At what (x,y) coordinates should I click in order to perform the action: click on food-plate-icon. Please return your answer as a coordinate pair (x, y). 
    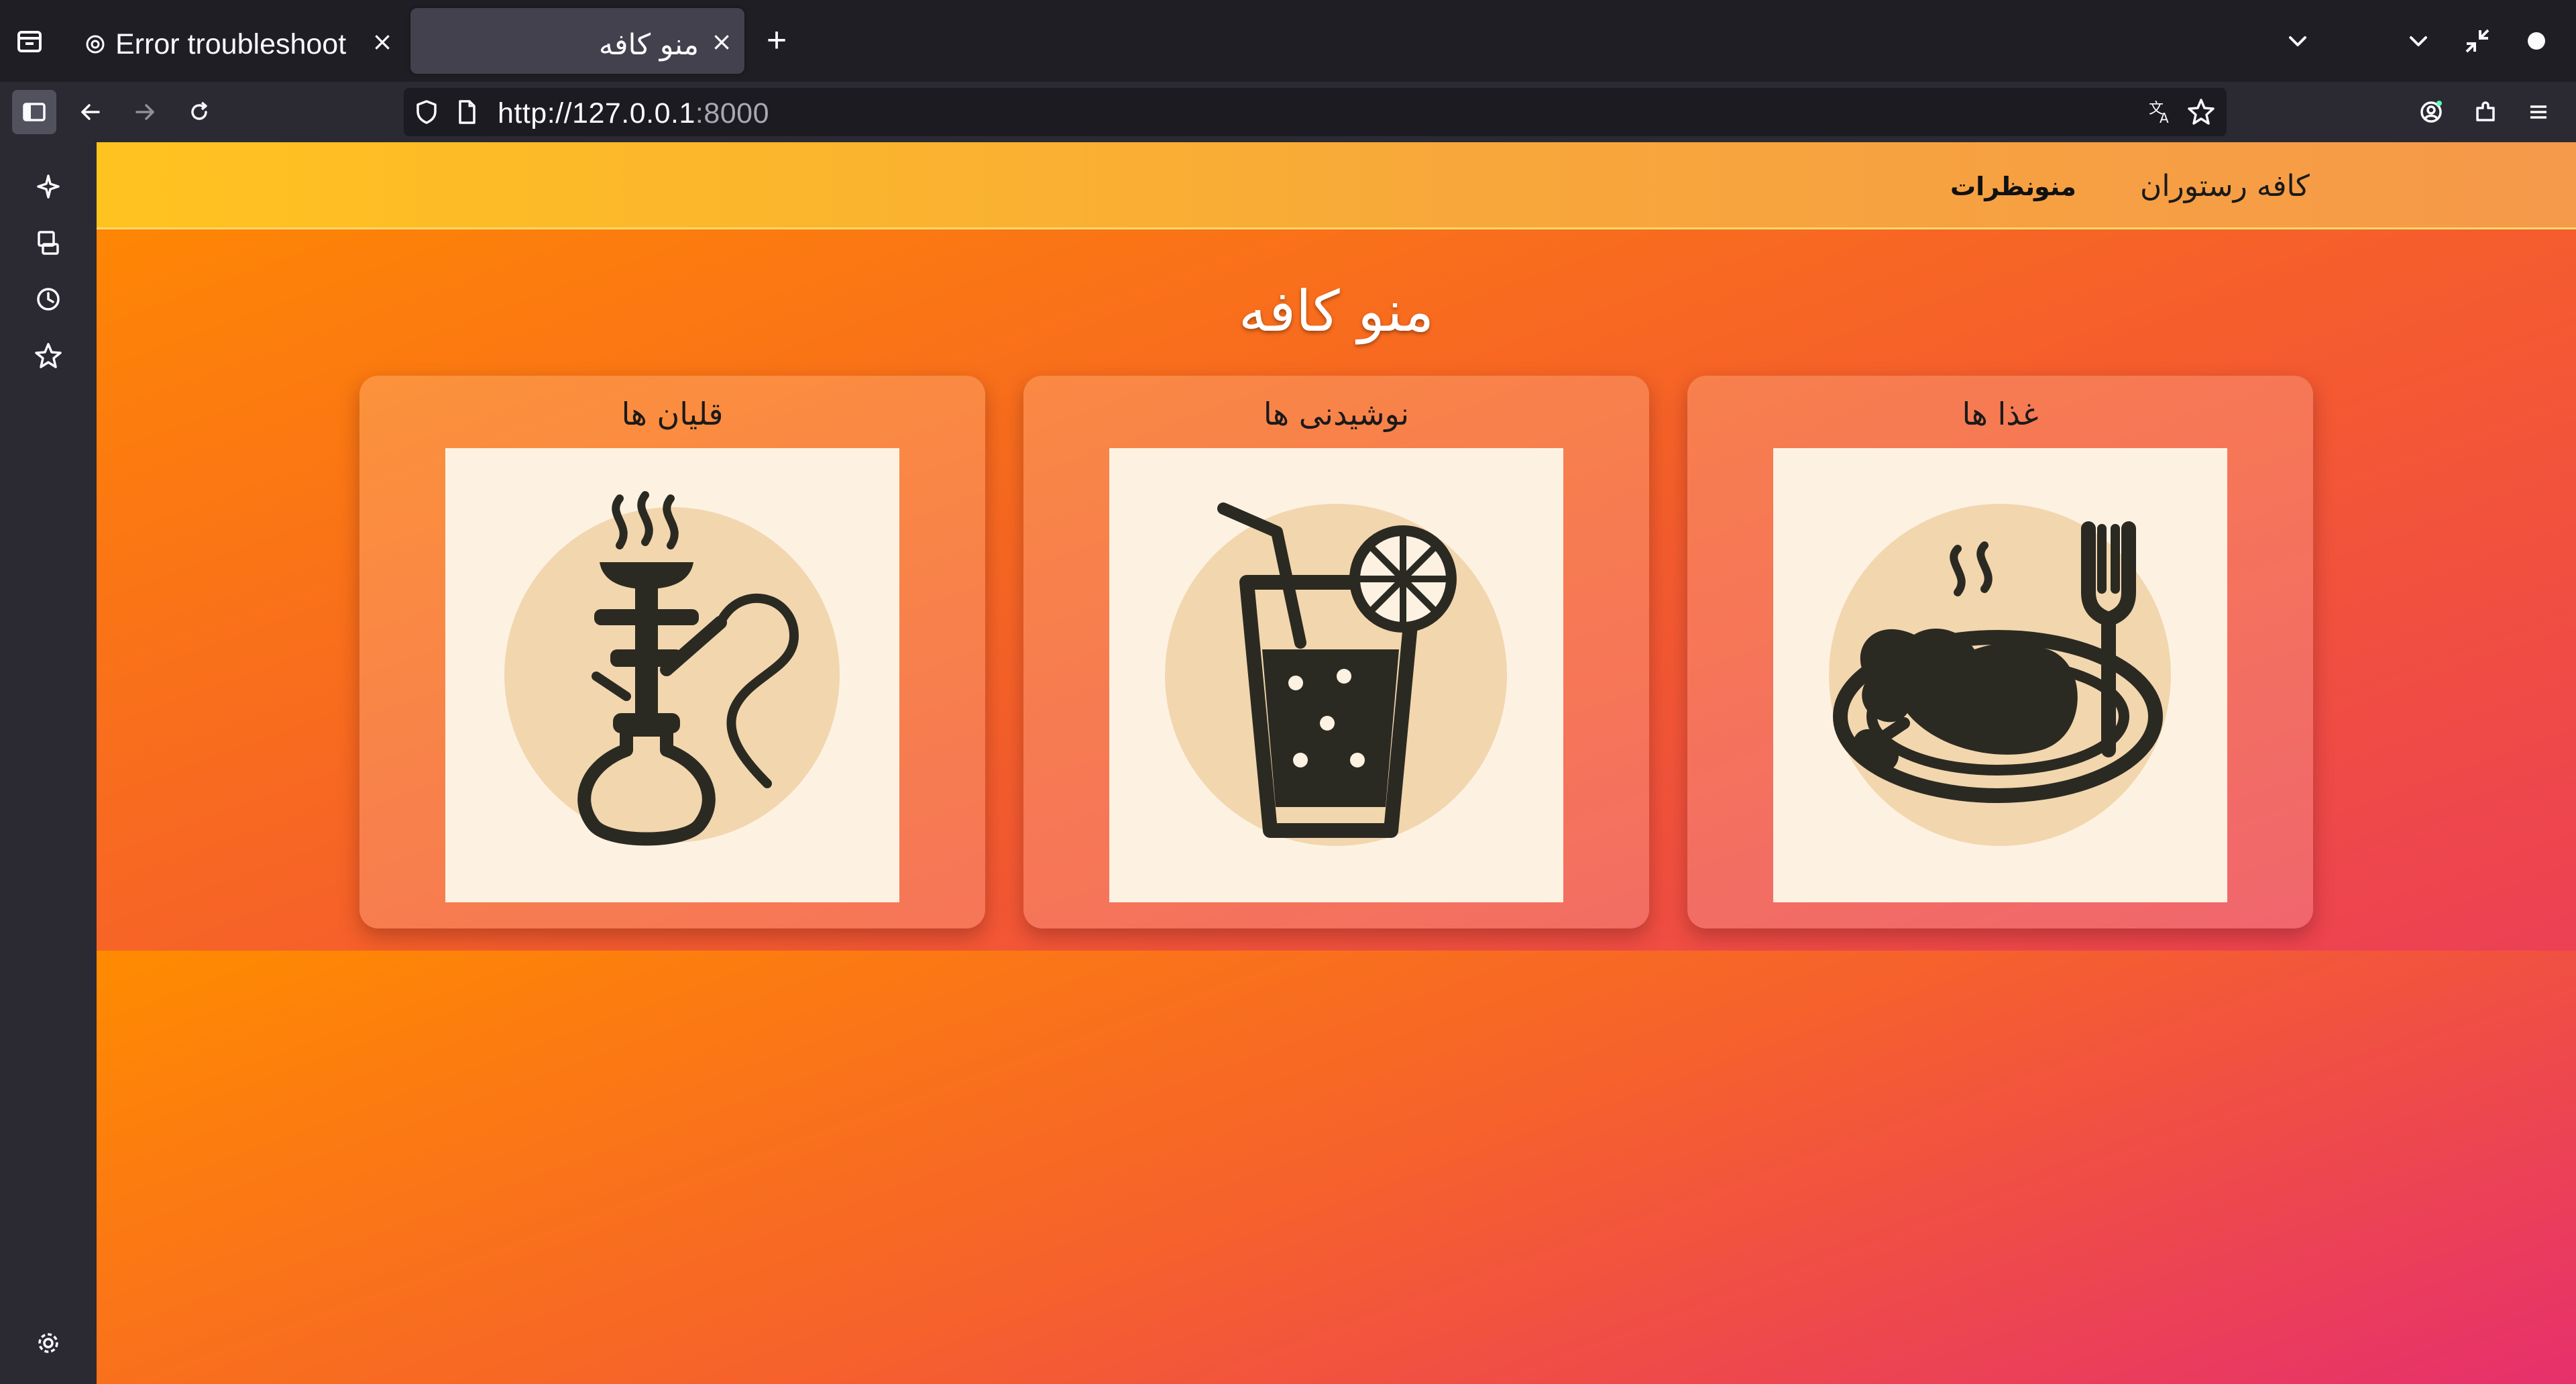
    Looking at the image, I should click on (2000, 675).